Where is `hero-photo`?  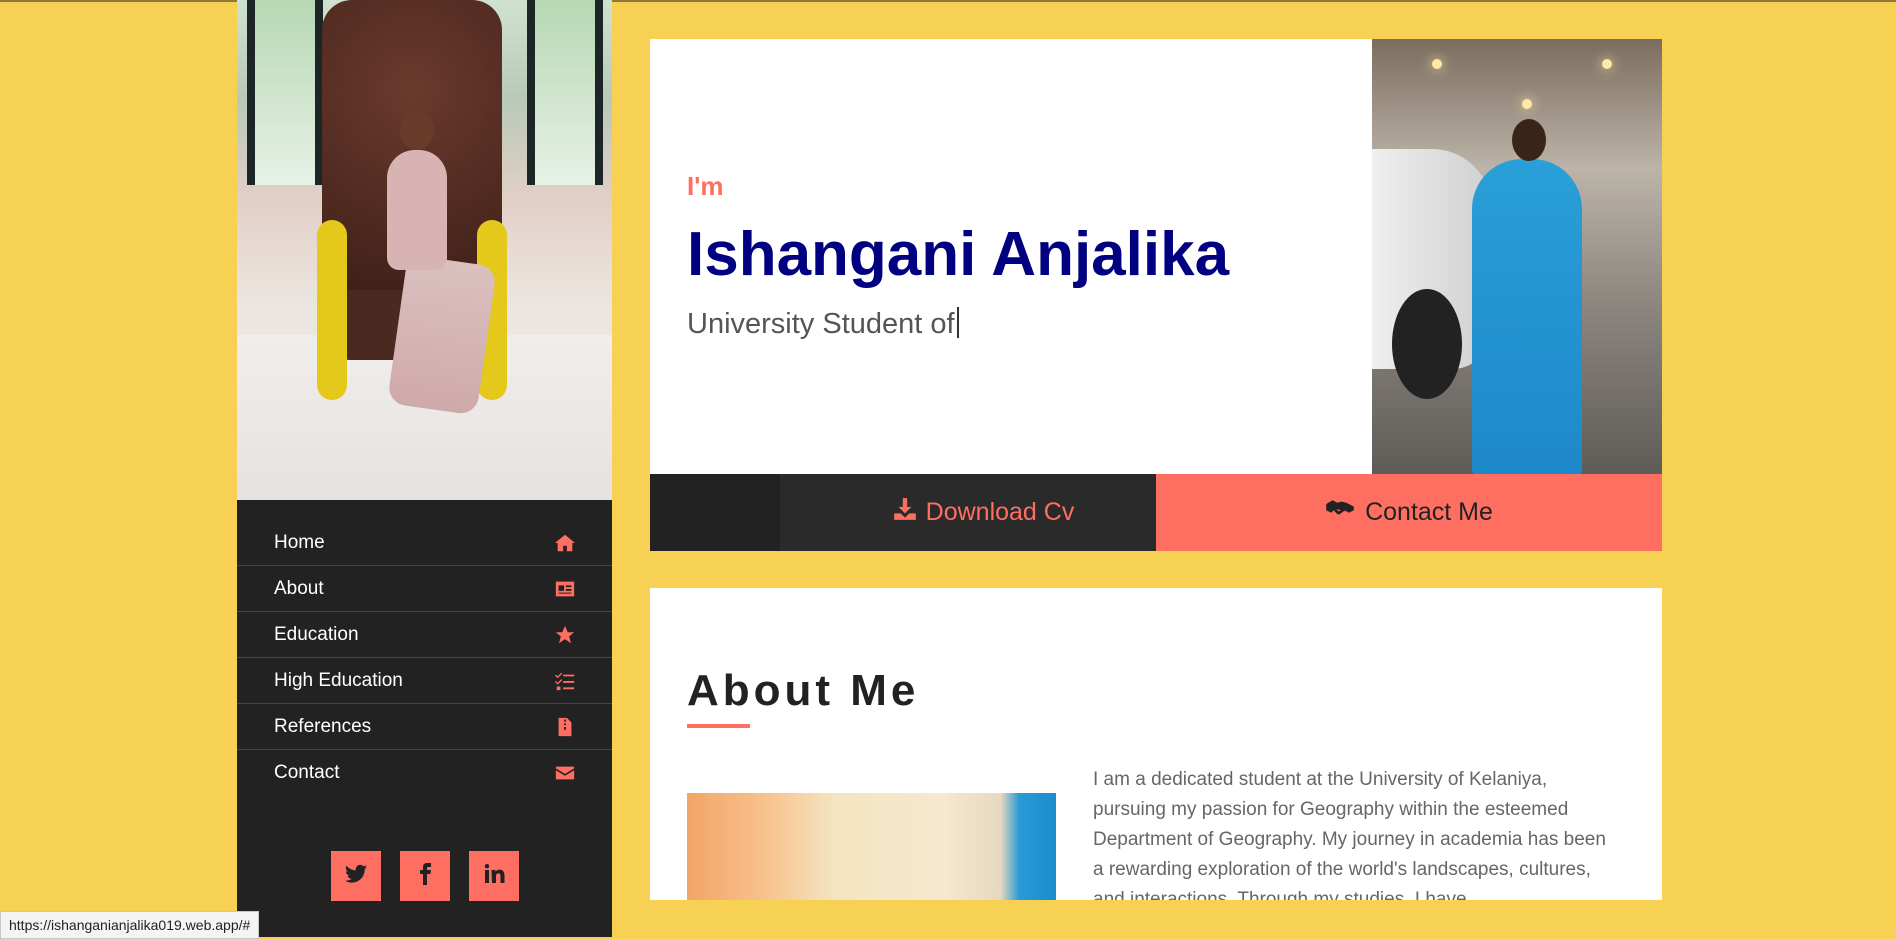
hero-photo is located at coordinates (1517, 256).